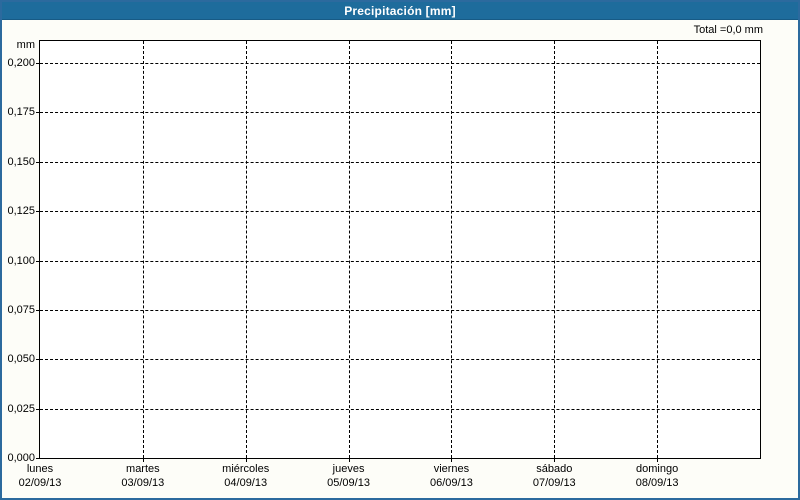 This screenshot has width=800, height=500. Describe the element at coordinates (21, 161) in the screenshot. I see `y-tick-label: 0,150` at that location.